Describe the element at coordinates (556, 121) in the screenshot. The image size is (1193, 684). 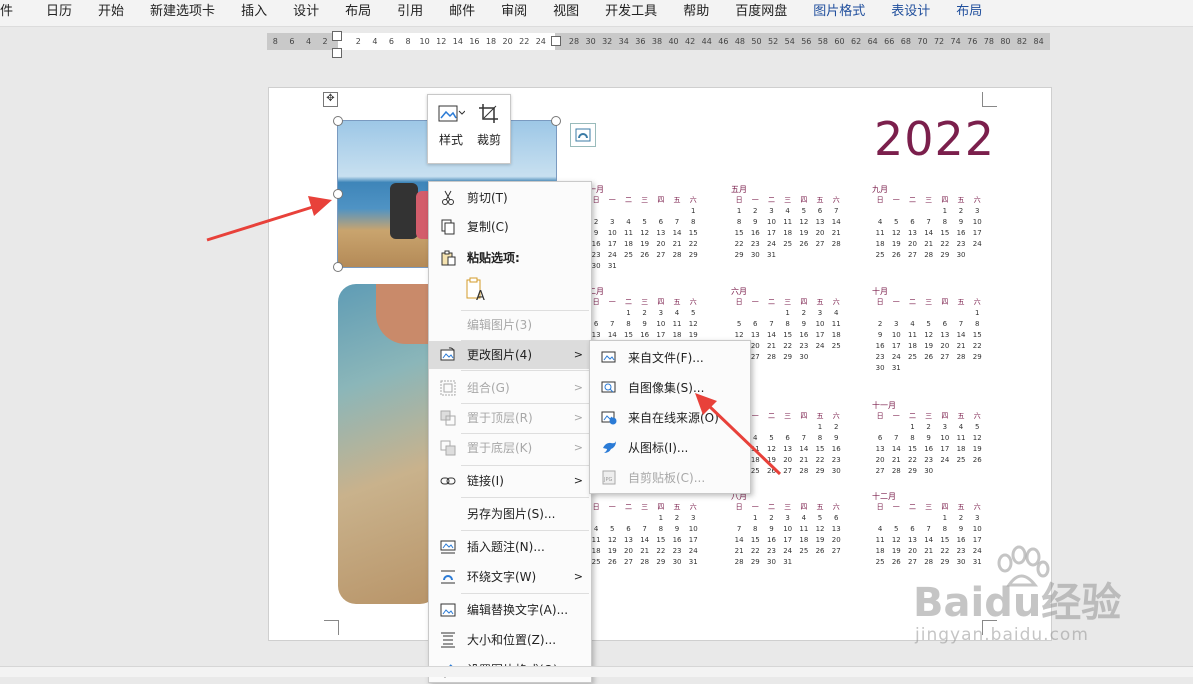
I see `resize-handle-top-right` at that location.